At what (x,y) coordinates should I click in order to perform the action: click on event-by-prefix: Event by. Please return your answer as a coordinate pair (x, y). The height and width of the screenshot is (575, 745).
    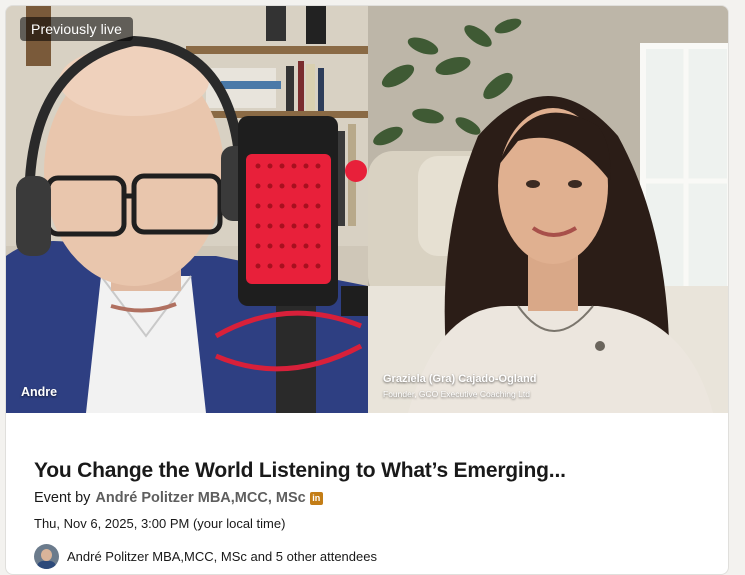
    Looking at the image, I should click on (62, 498).